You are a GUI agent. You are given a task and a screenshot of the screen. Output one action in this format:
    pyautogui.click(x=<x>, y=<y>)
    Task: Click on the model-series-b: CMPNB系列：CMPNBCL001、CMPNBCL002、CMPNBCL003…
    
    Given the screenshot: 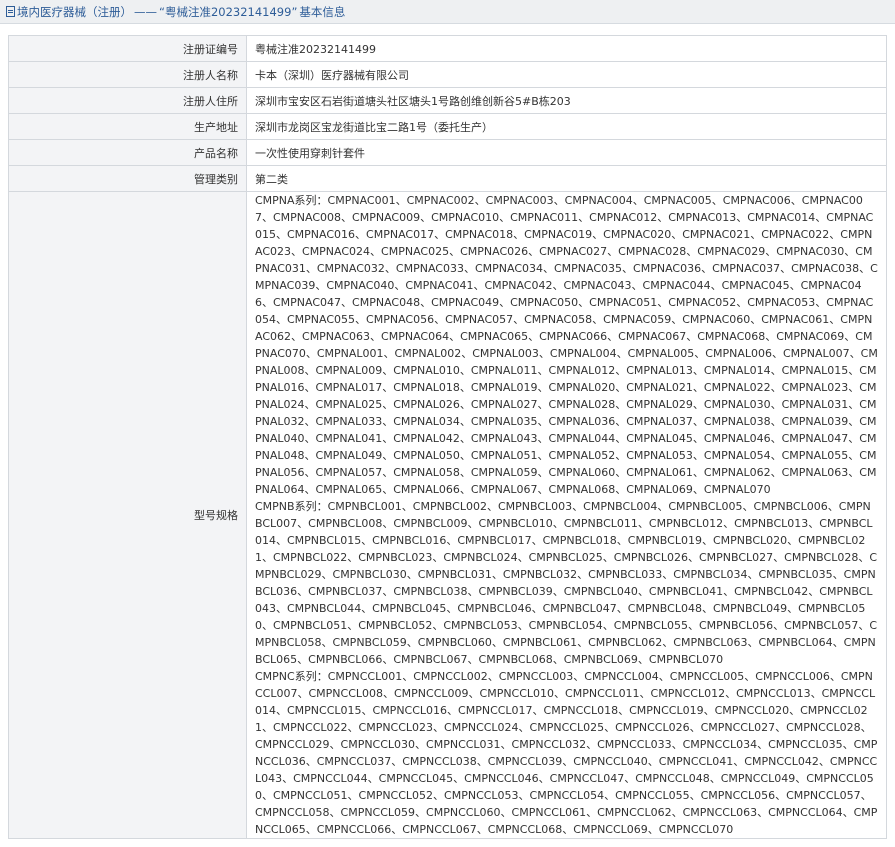 What is the action you would take?
    pyautogui.click(x=566, y=583)
    